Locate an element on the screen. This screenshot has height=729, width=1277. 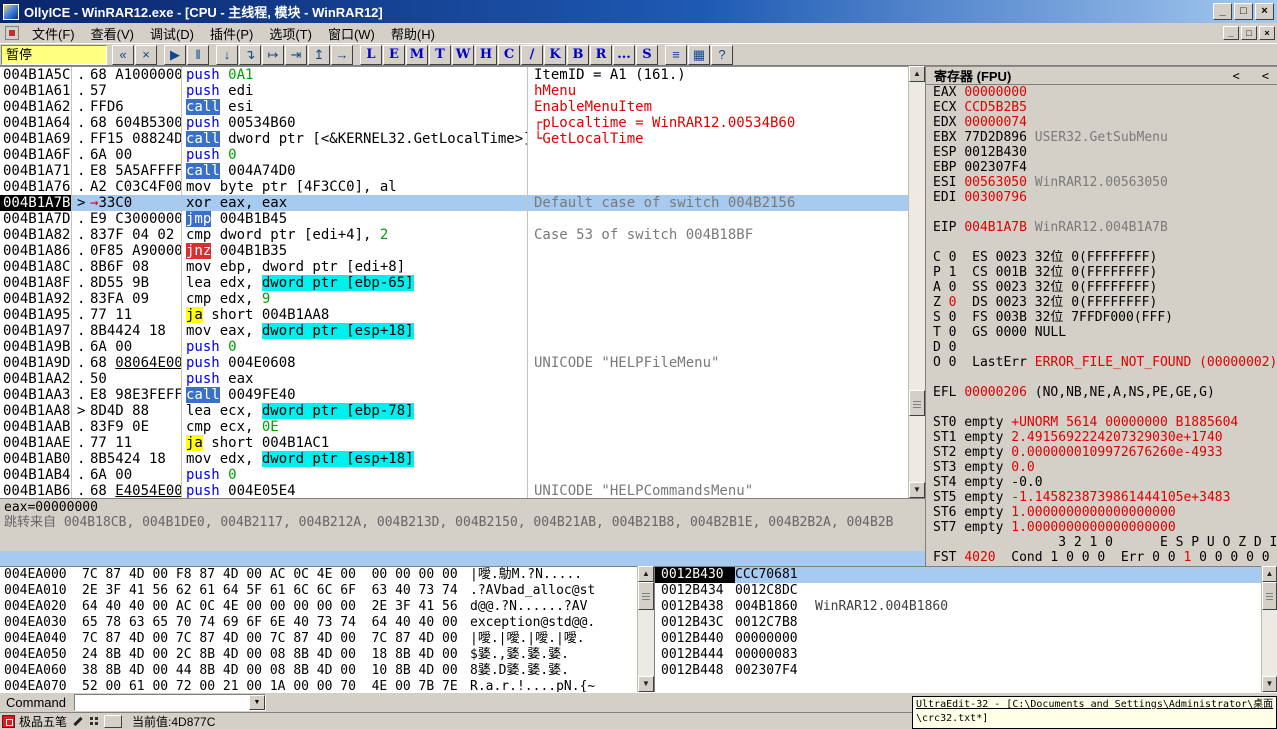
menu-item: 文件(F) is located at coordinates (53, 33).